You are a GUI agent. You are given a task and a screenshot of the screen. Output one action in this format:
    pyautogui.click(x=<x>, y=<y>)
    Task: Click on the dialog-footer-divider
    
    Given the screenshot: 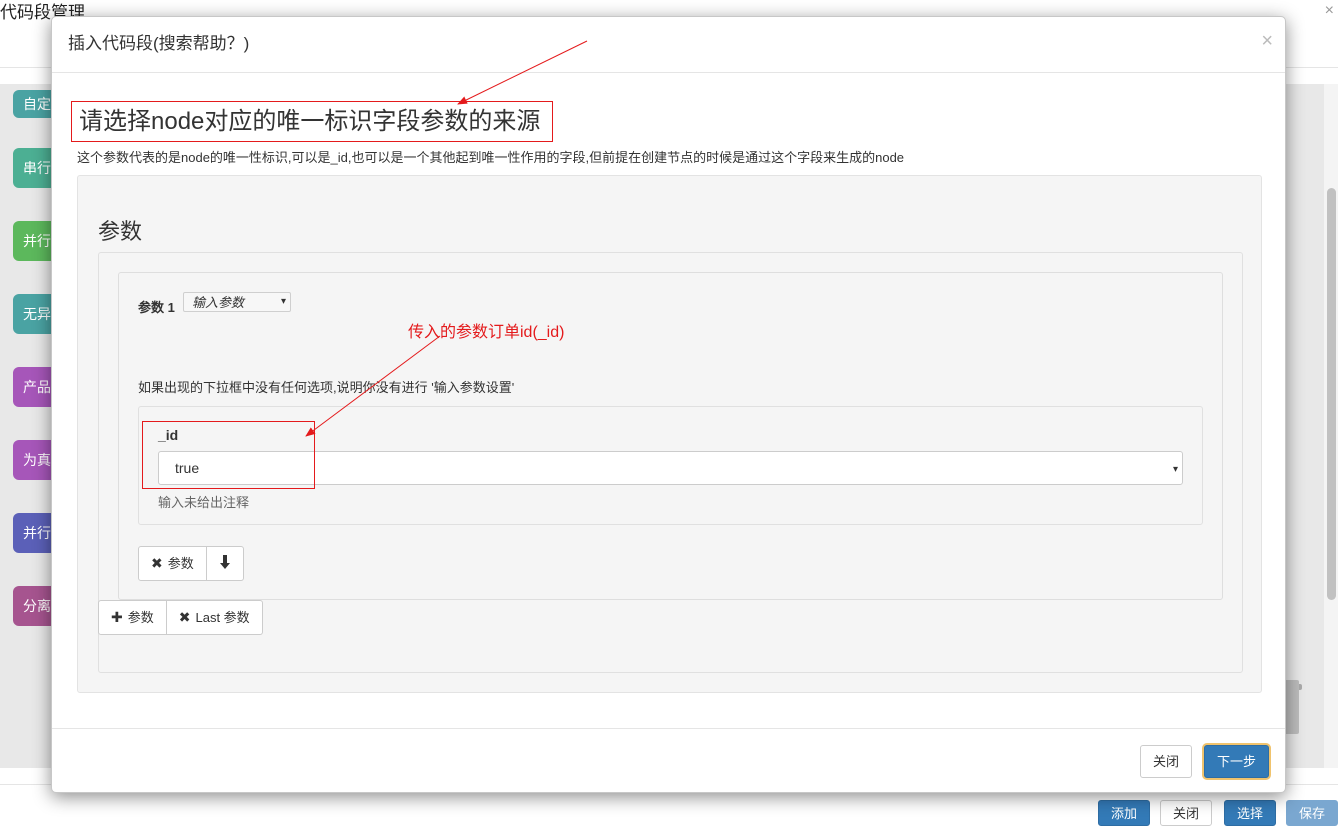 What is the action you would take?
    pyautogui.click(x=668, y=728)
    